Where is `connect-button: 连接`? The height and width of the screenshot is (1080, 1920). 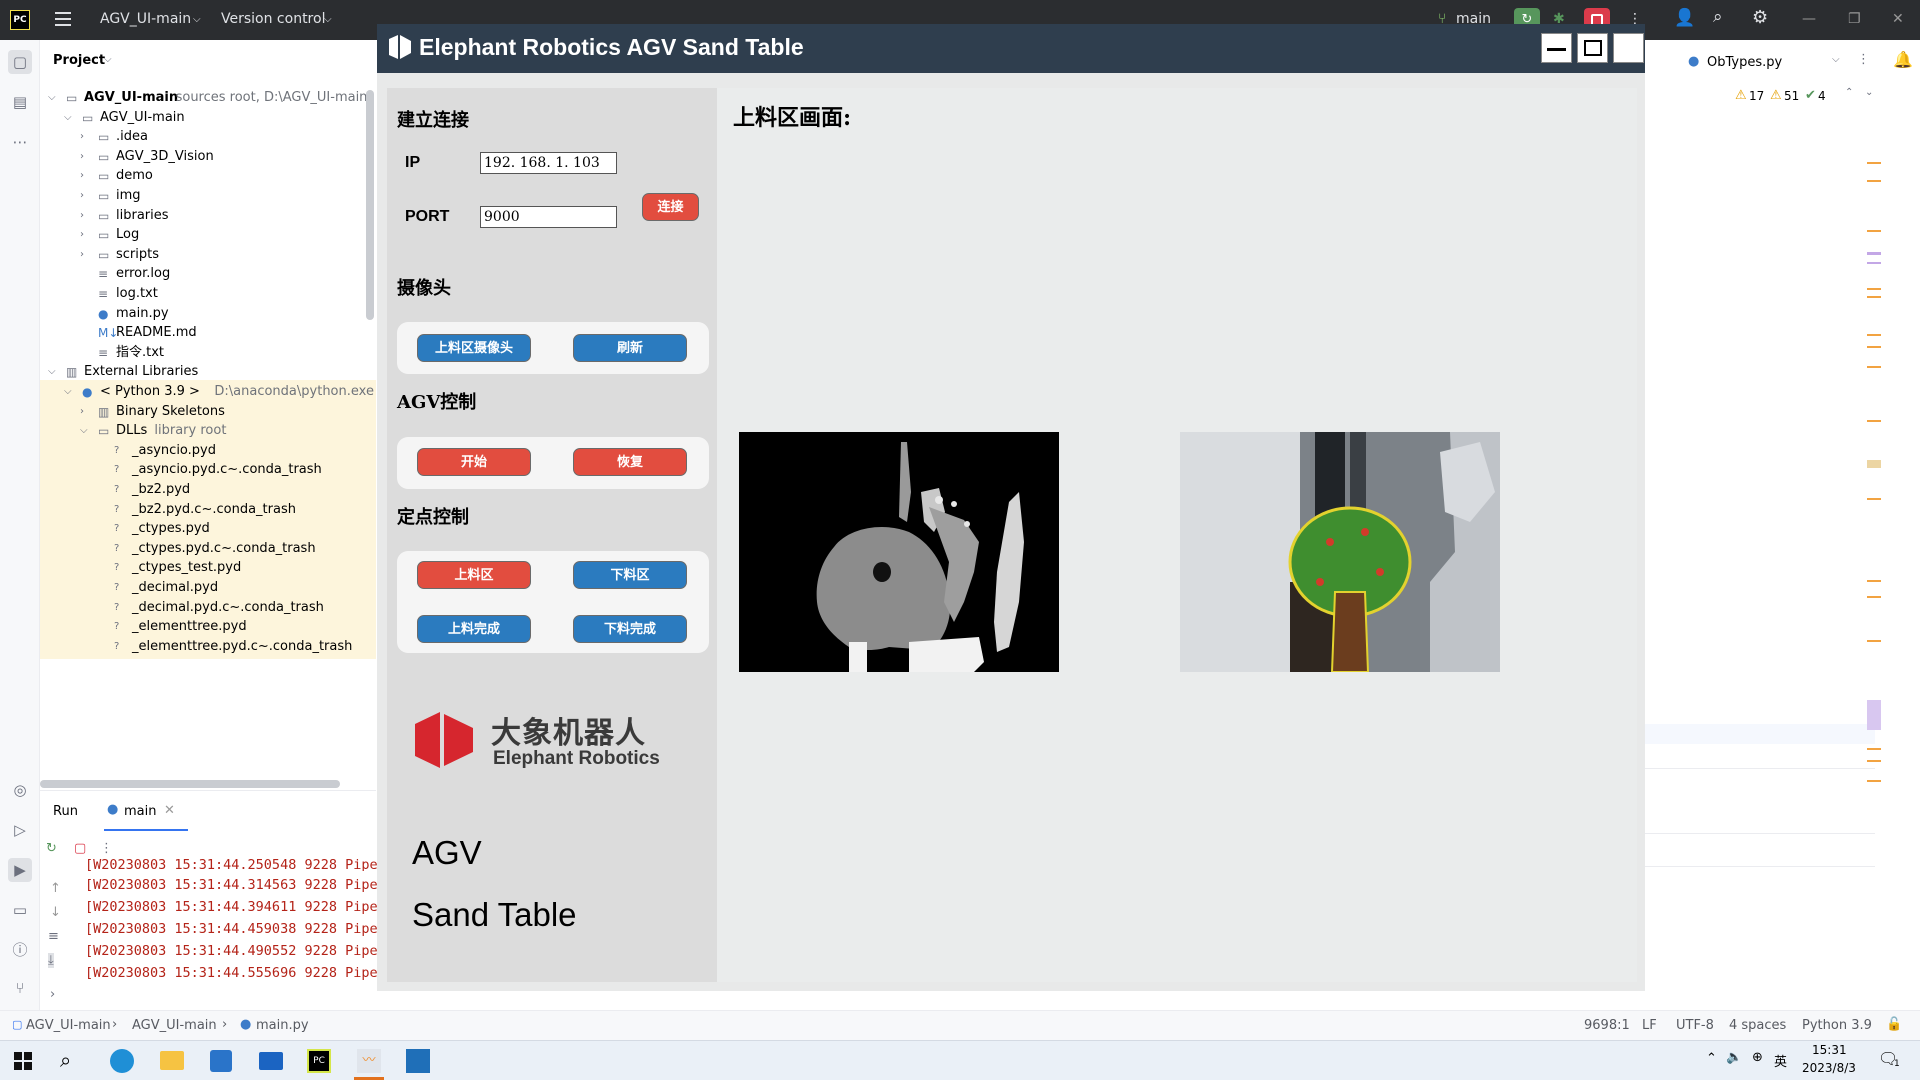 connect-button: 连接 is located at coordinates (670, 207).